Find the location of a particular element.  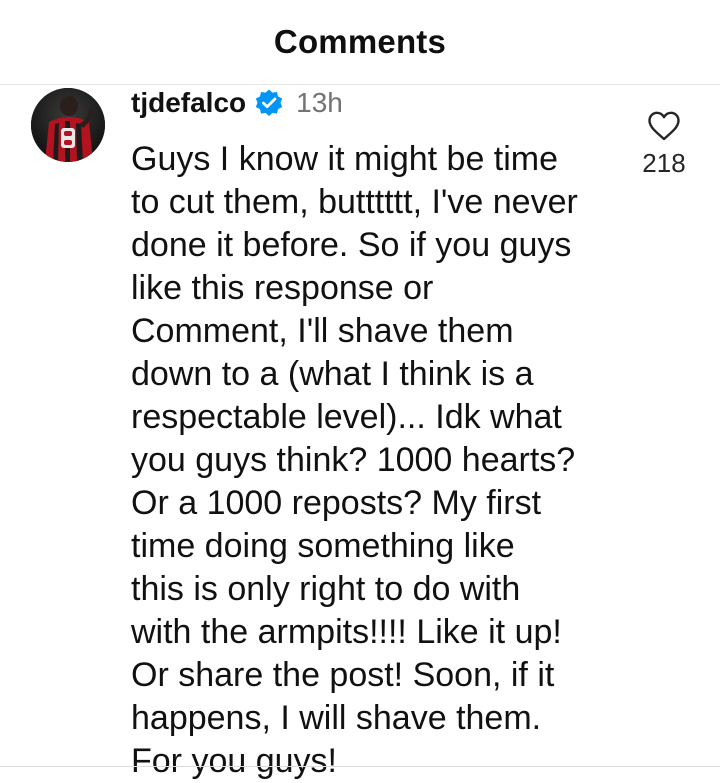

avatar-image is located at coordinates (68, 125).